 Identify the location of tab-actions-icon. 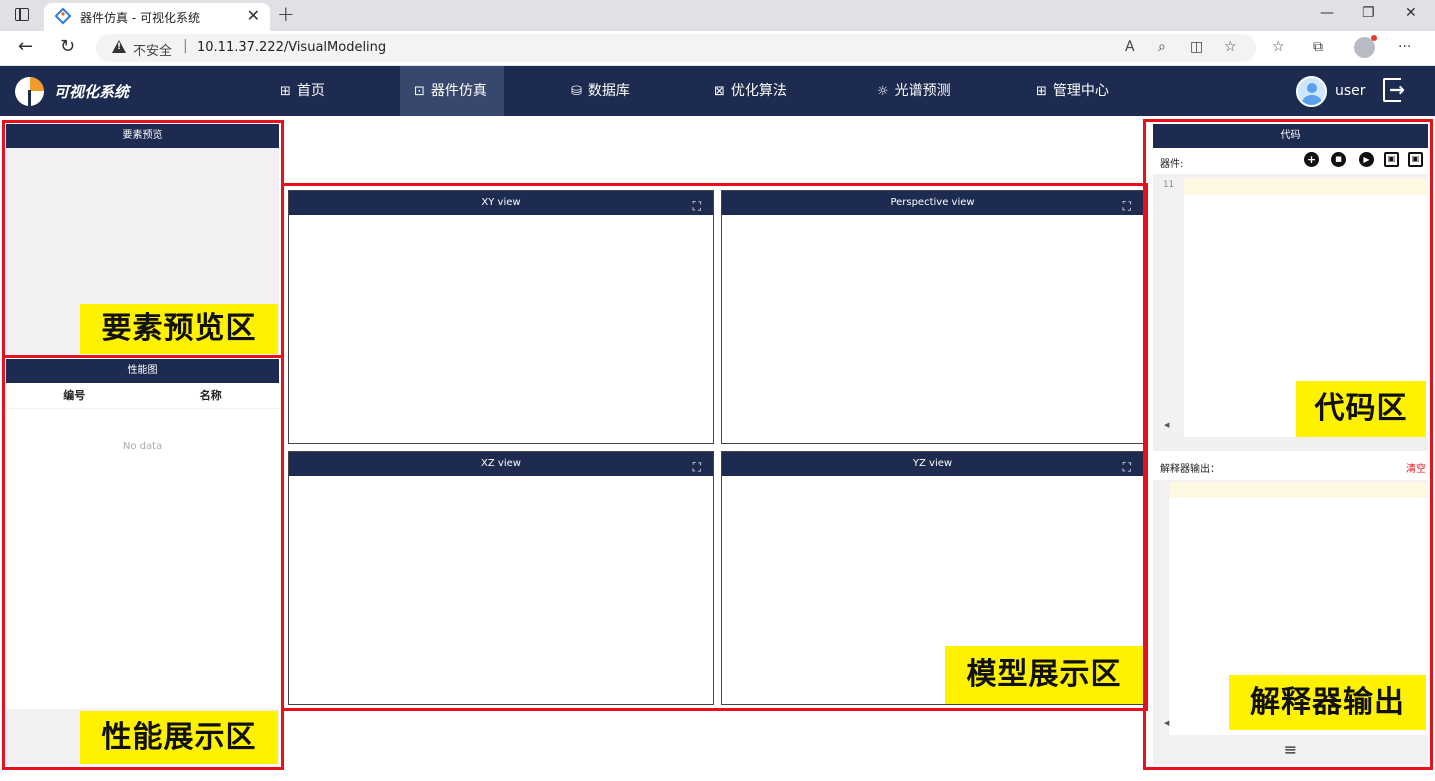
(22, 14).